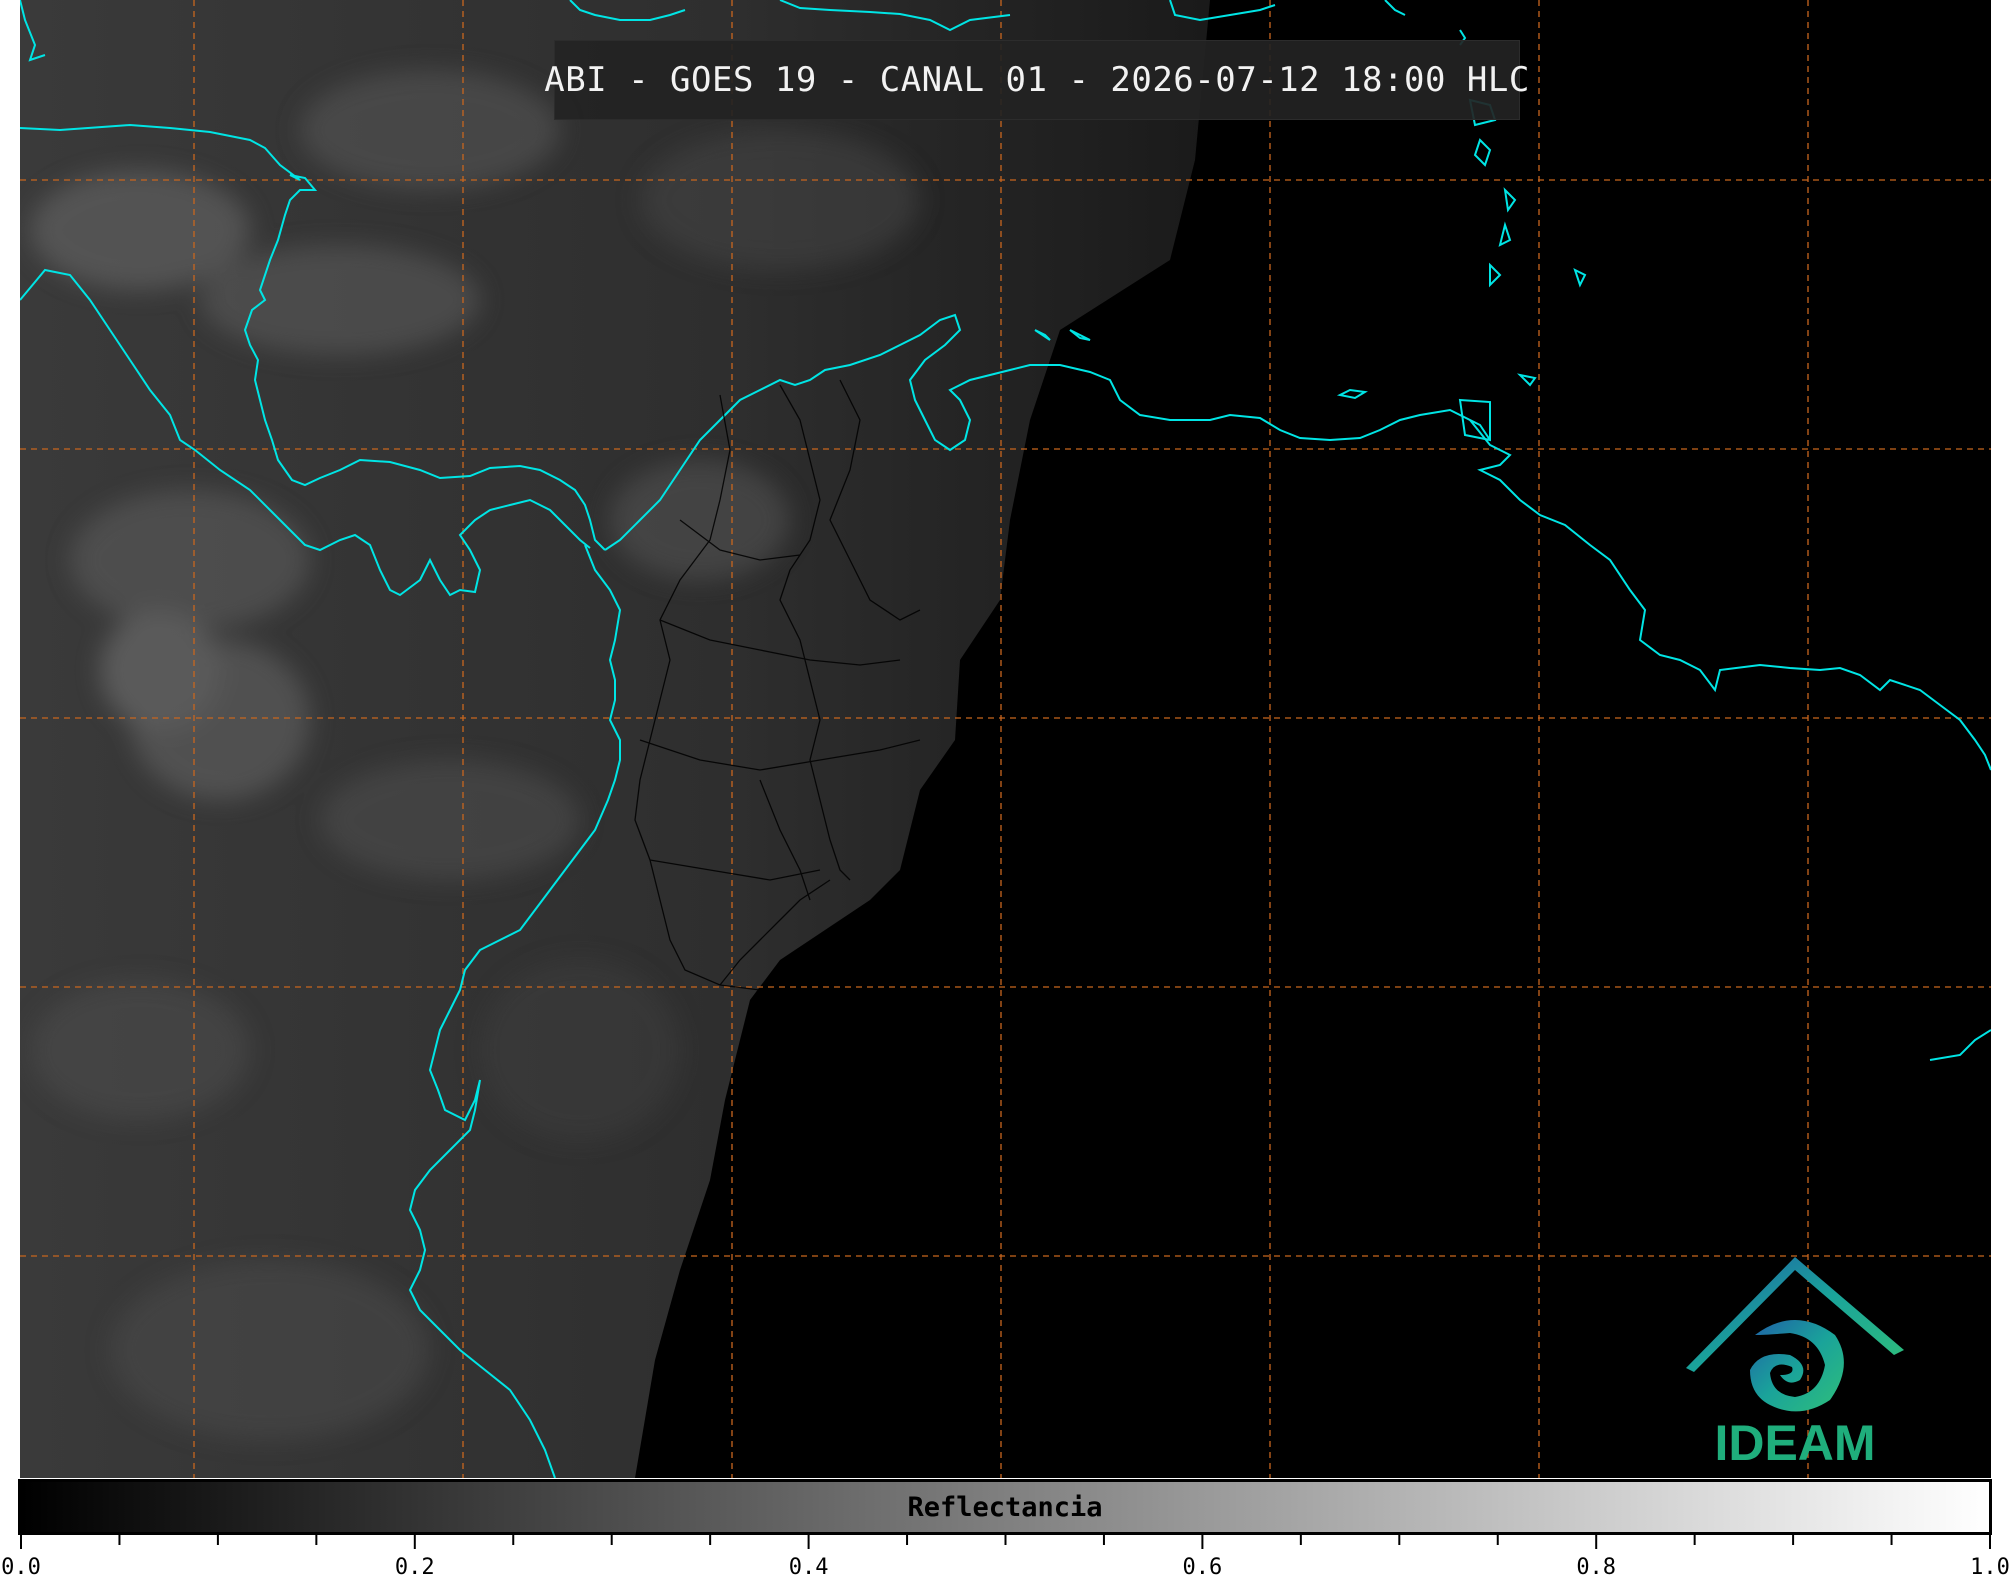 The image size is (2011, 1580). What do you see at coordinates (1960, 1045) in the screenshot?
I see `coastline-east-islands` at bounding box center [1960, 1045].